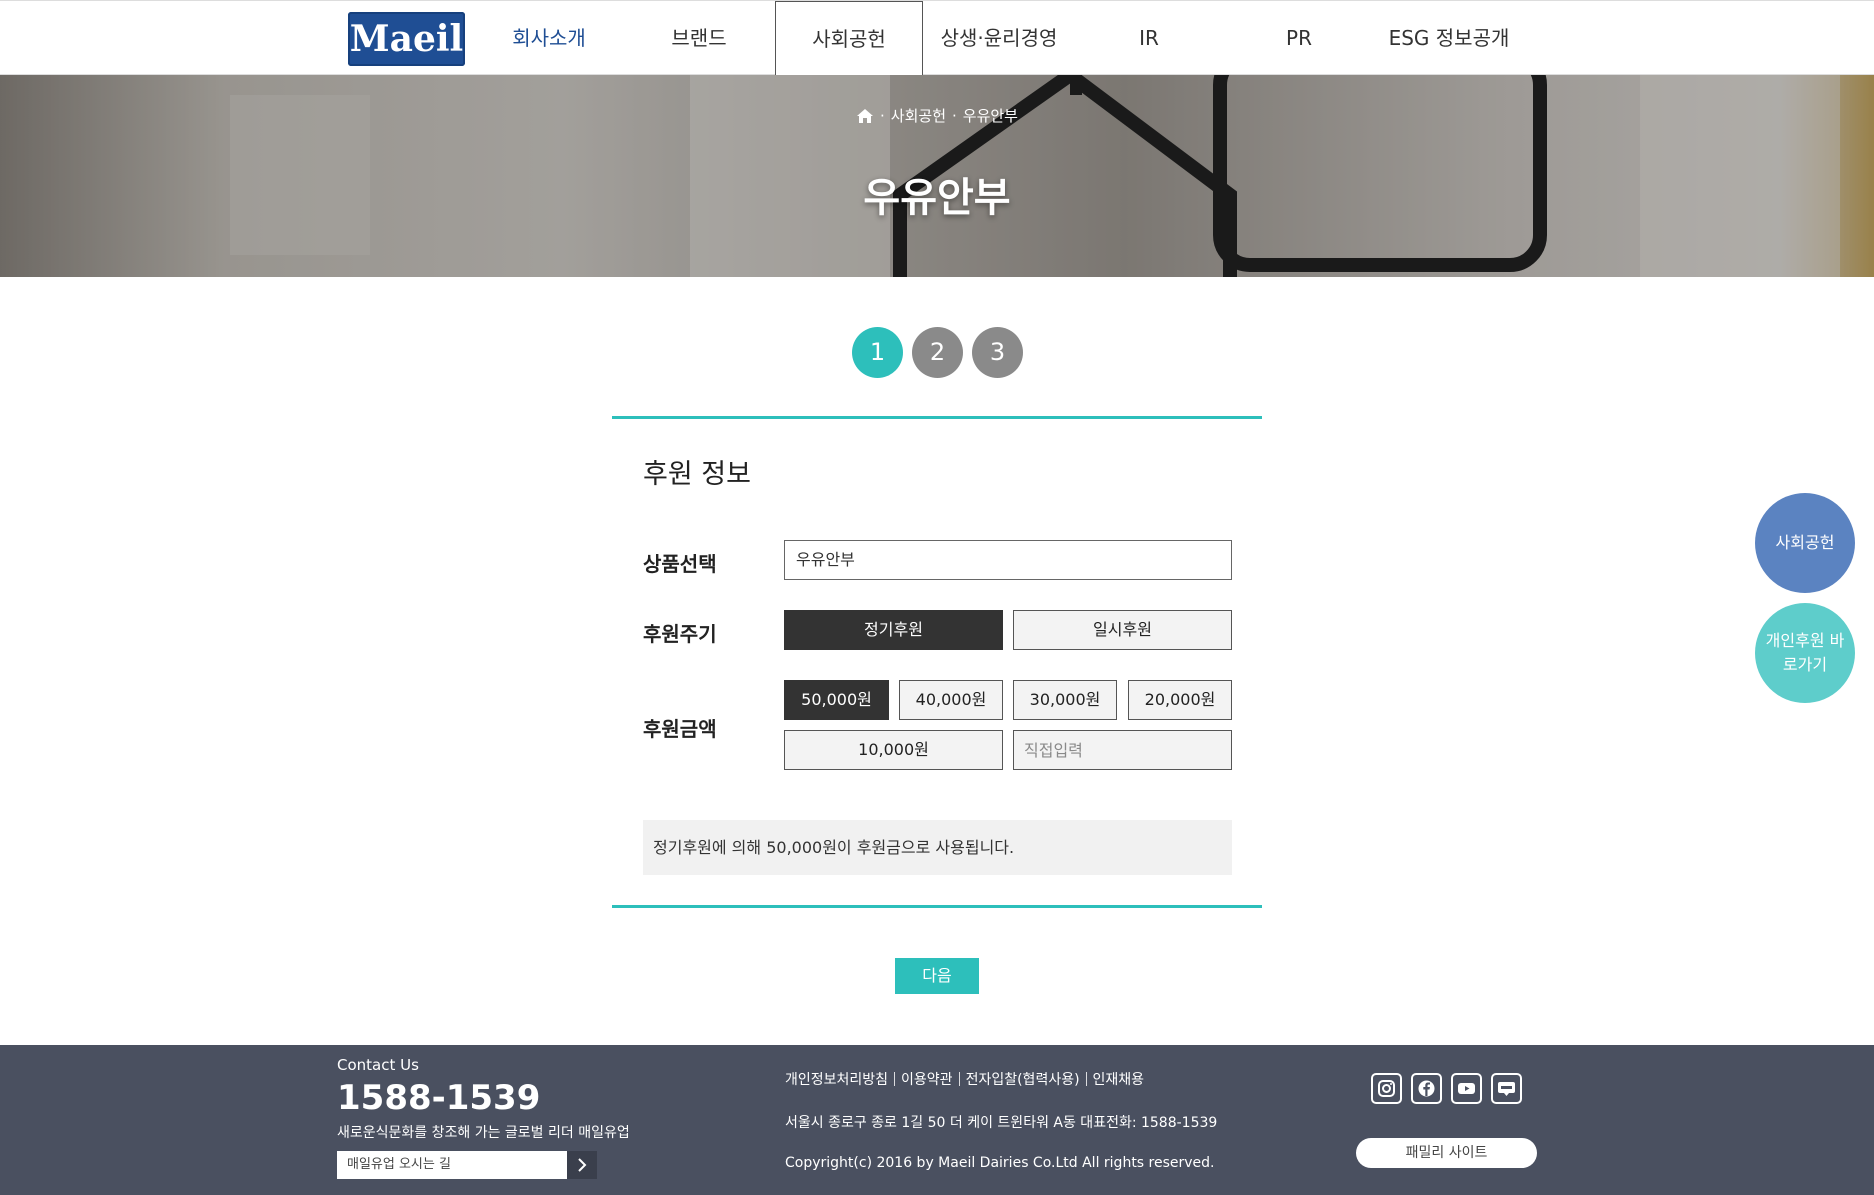 The image size is (1874, 1195). I want to click on nav-pr: PR, so click(1299, 38).